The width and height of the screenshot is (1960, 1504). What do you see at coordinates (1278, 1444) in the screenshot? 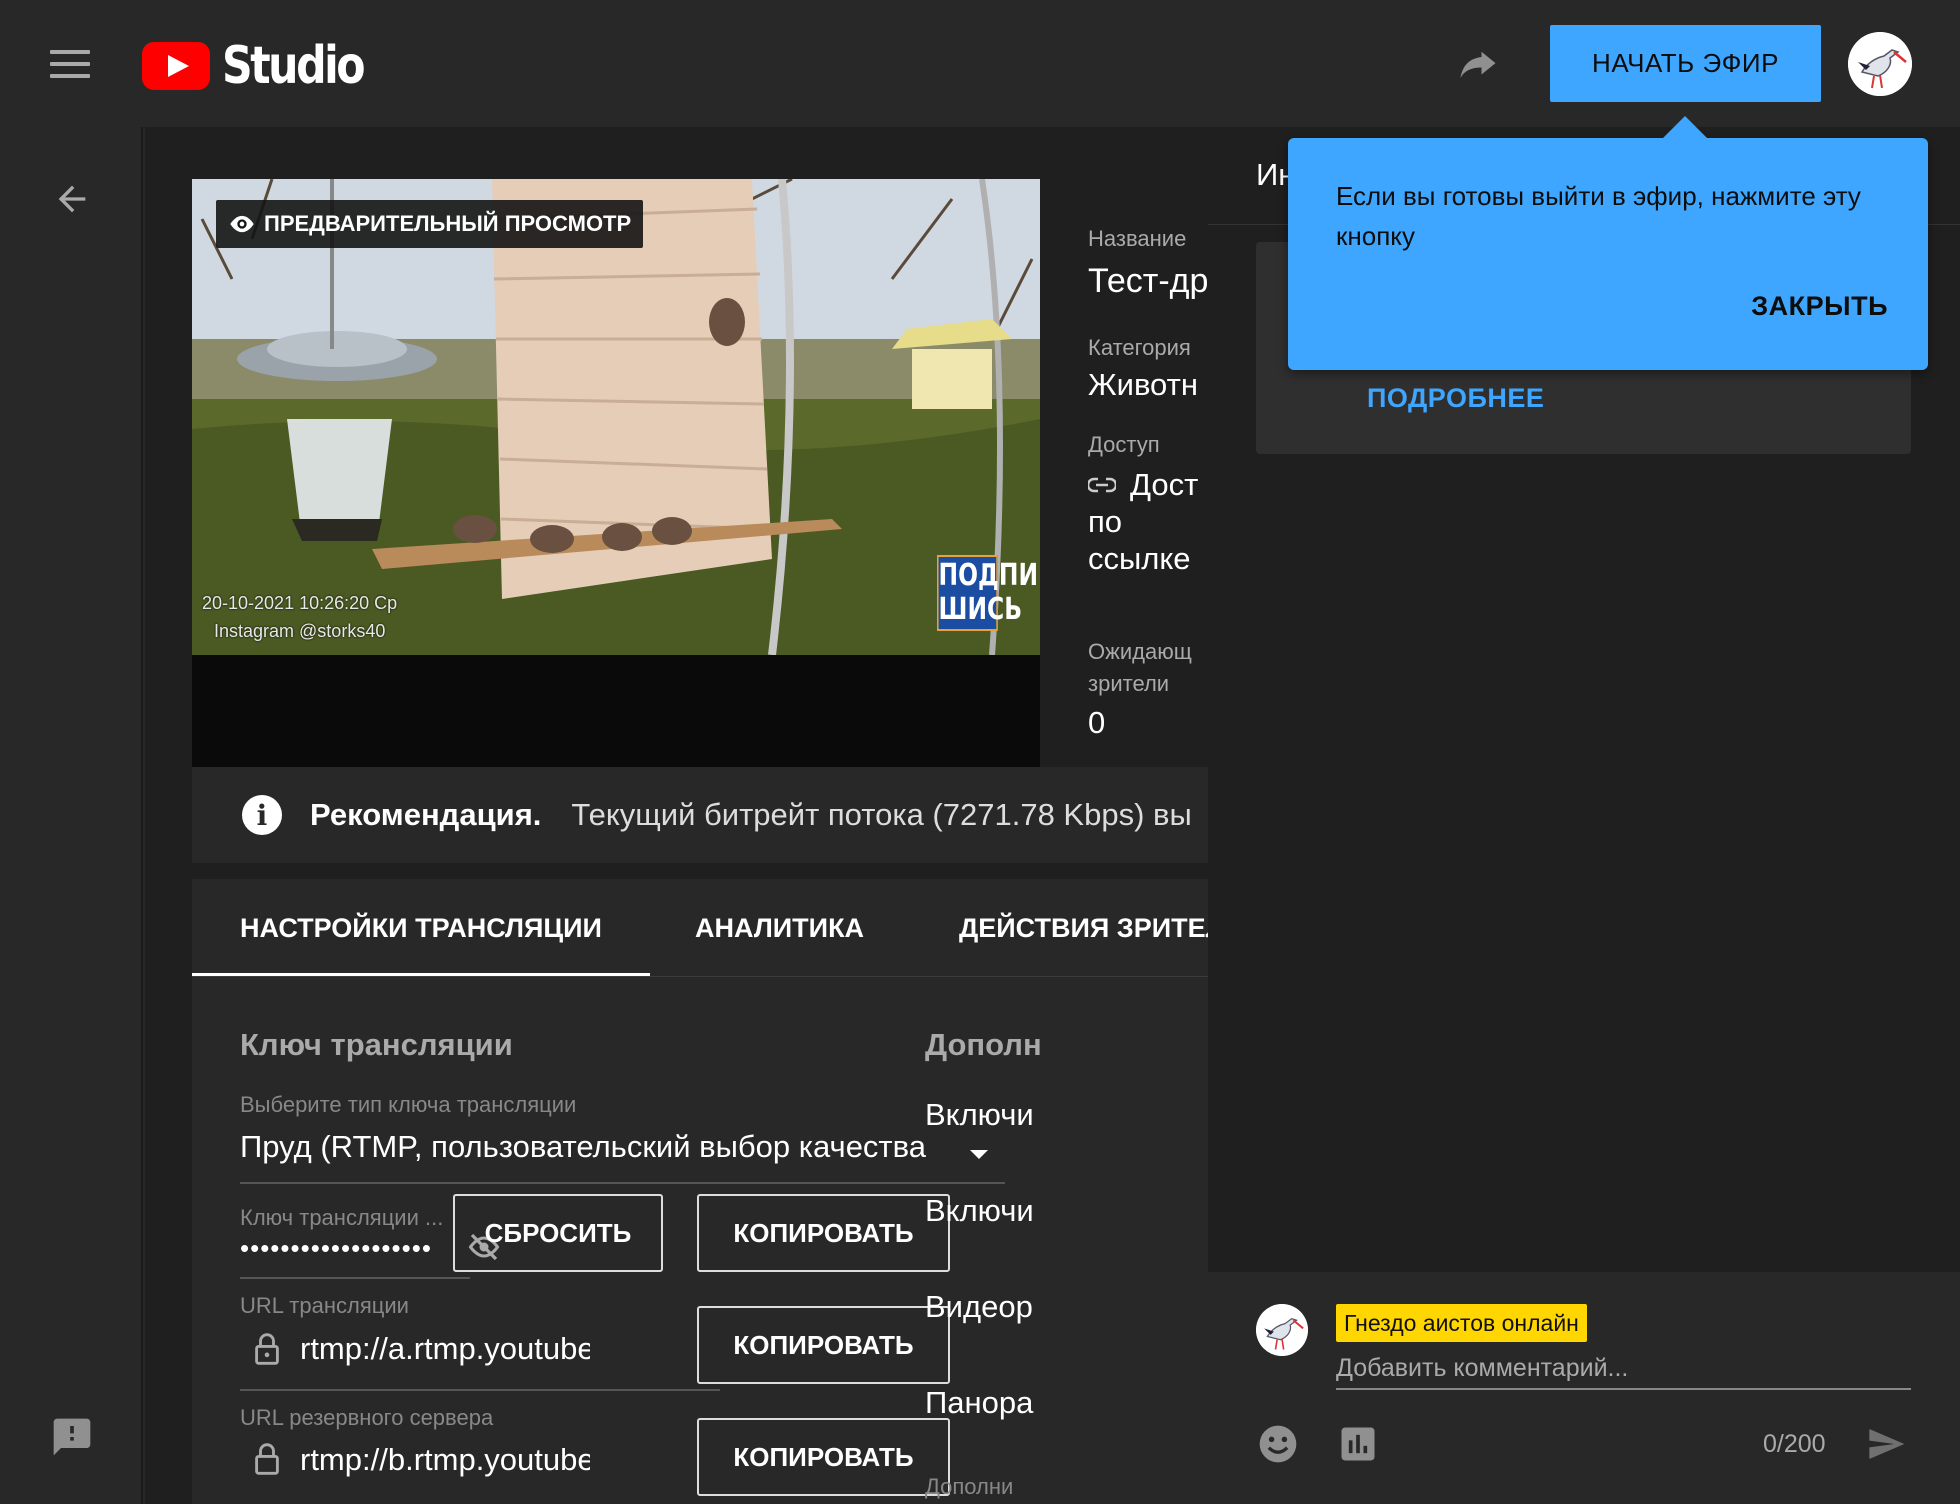
I see `emoji-icon` at bounding box center [1278, 1444].